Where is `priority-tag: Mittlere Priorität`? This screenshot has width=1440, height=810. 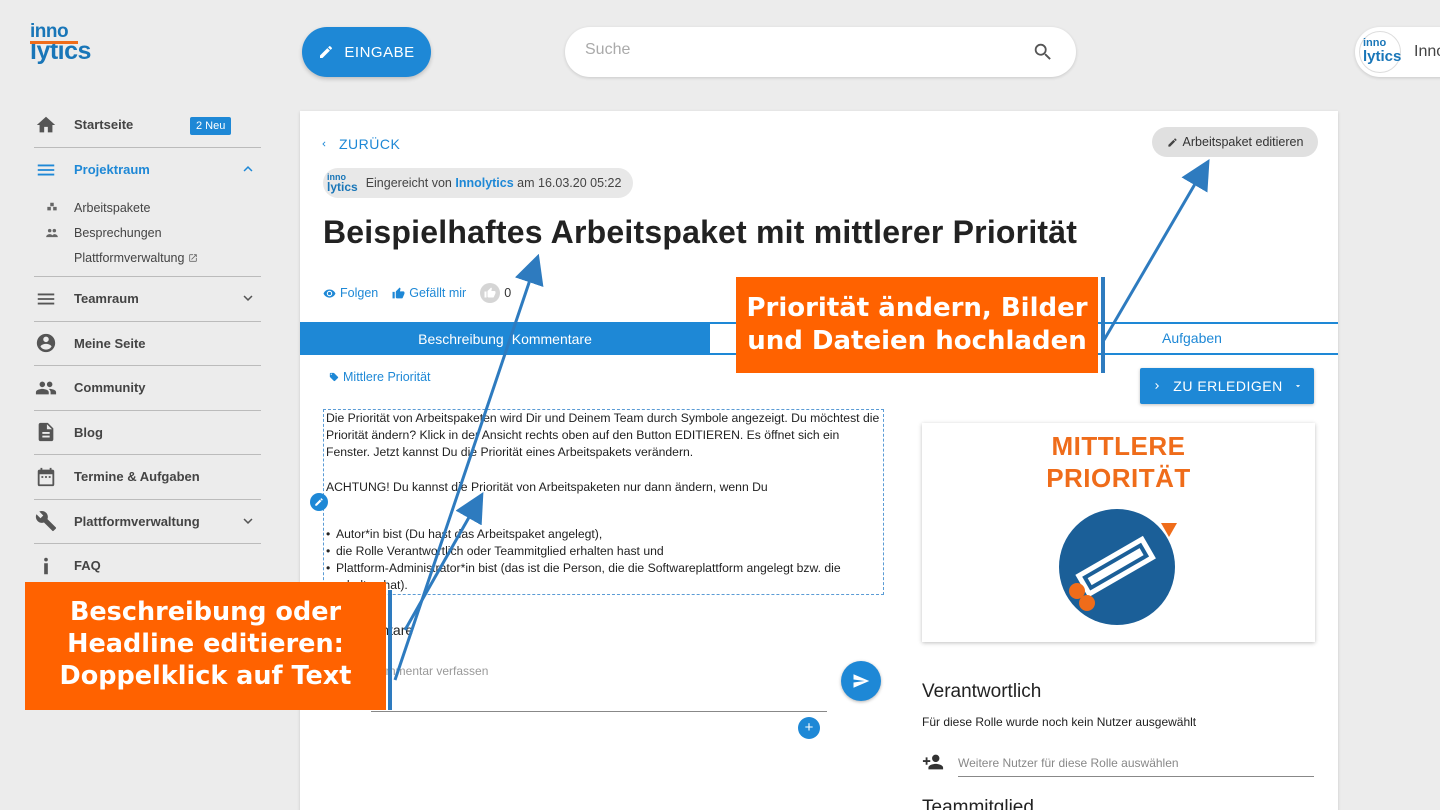 priority-tag: Mittlere Priorität is located at coordinates (380, 377).